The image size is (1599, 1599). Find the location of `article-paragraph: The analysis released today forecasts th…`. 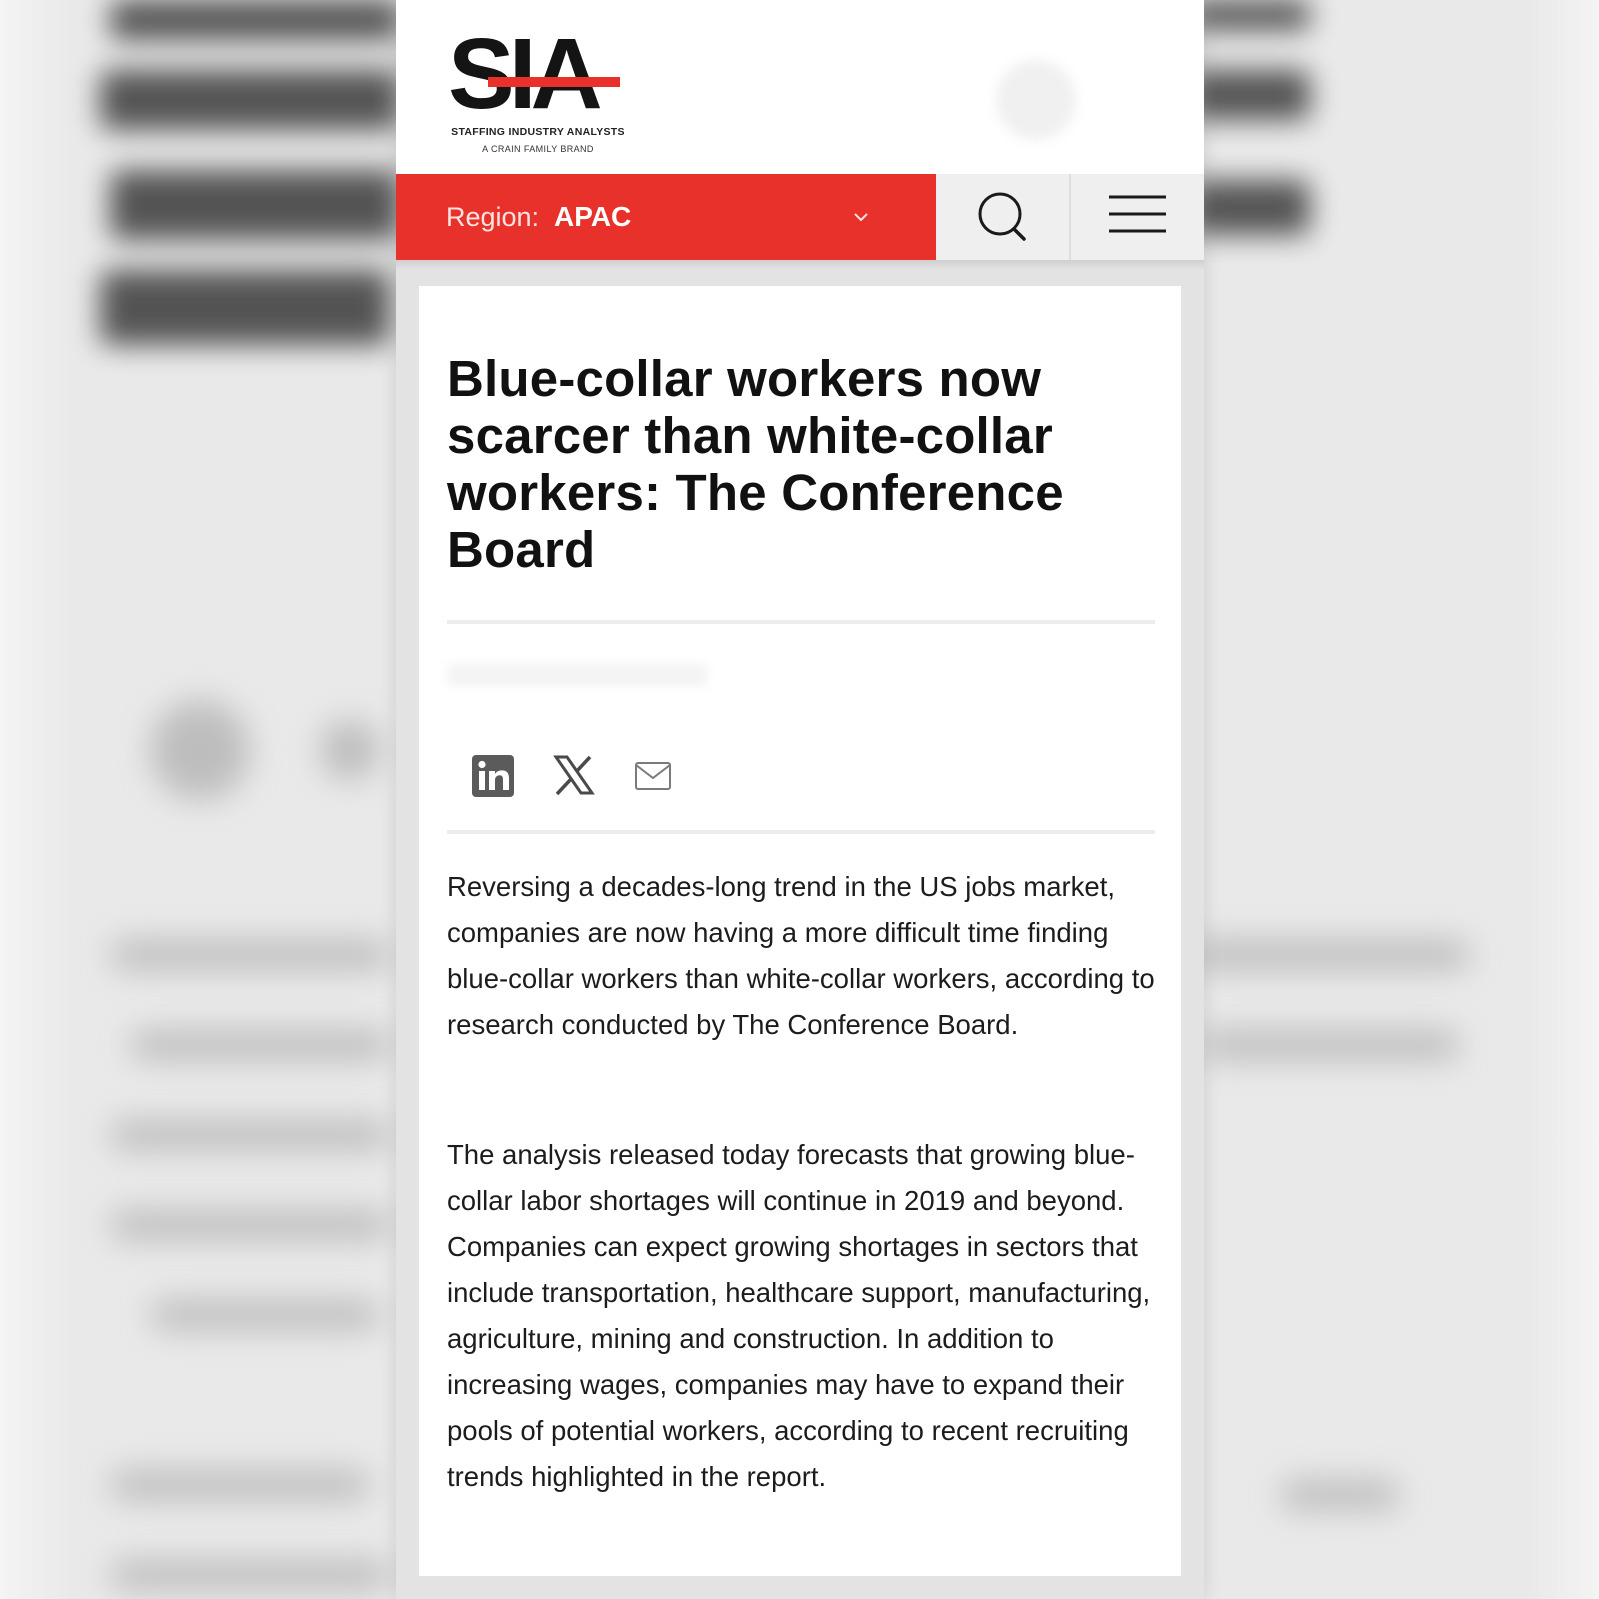

article-paragraph: The analysis released today forecasts th… is located at coordinates (799, 1315).